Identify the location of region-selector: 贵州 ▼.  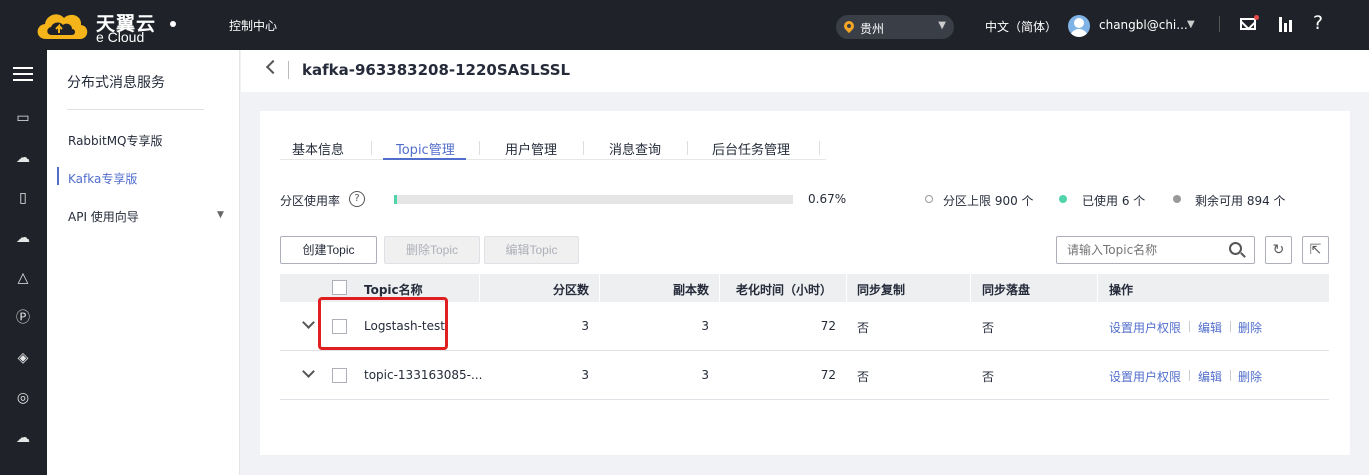
(895, 27).